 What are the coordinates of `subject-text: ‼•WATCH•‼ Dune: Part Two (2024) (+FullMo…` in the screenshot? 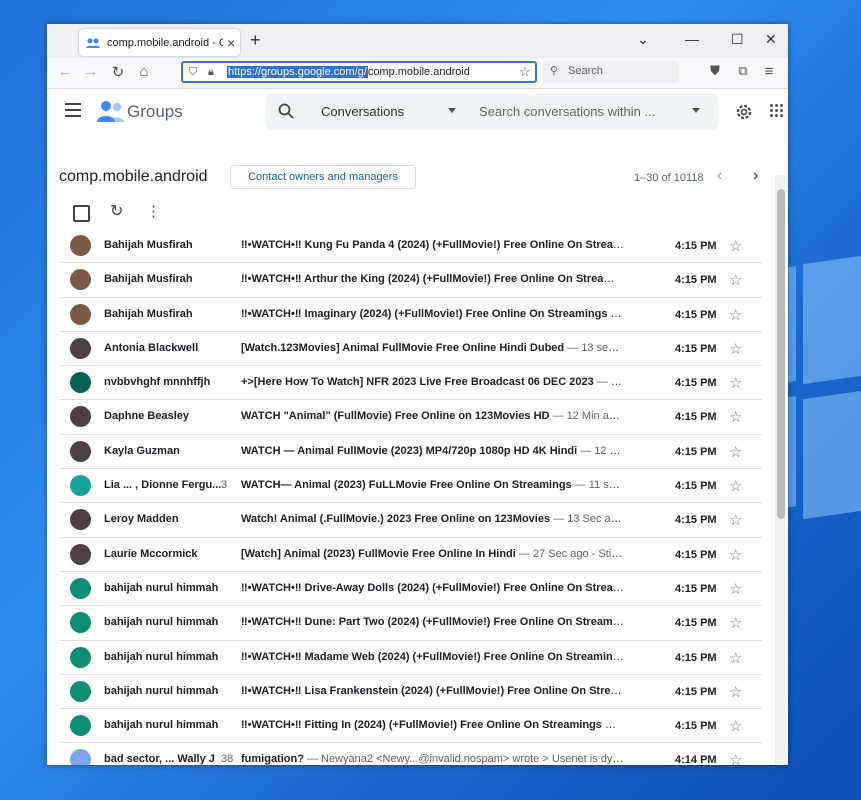 It's located at (432, 622).